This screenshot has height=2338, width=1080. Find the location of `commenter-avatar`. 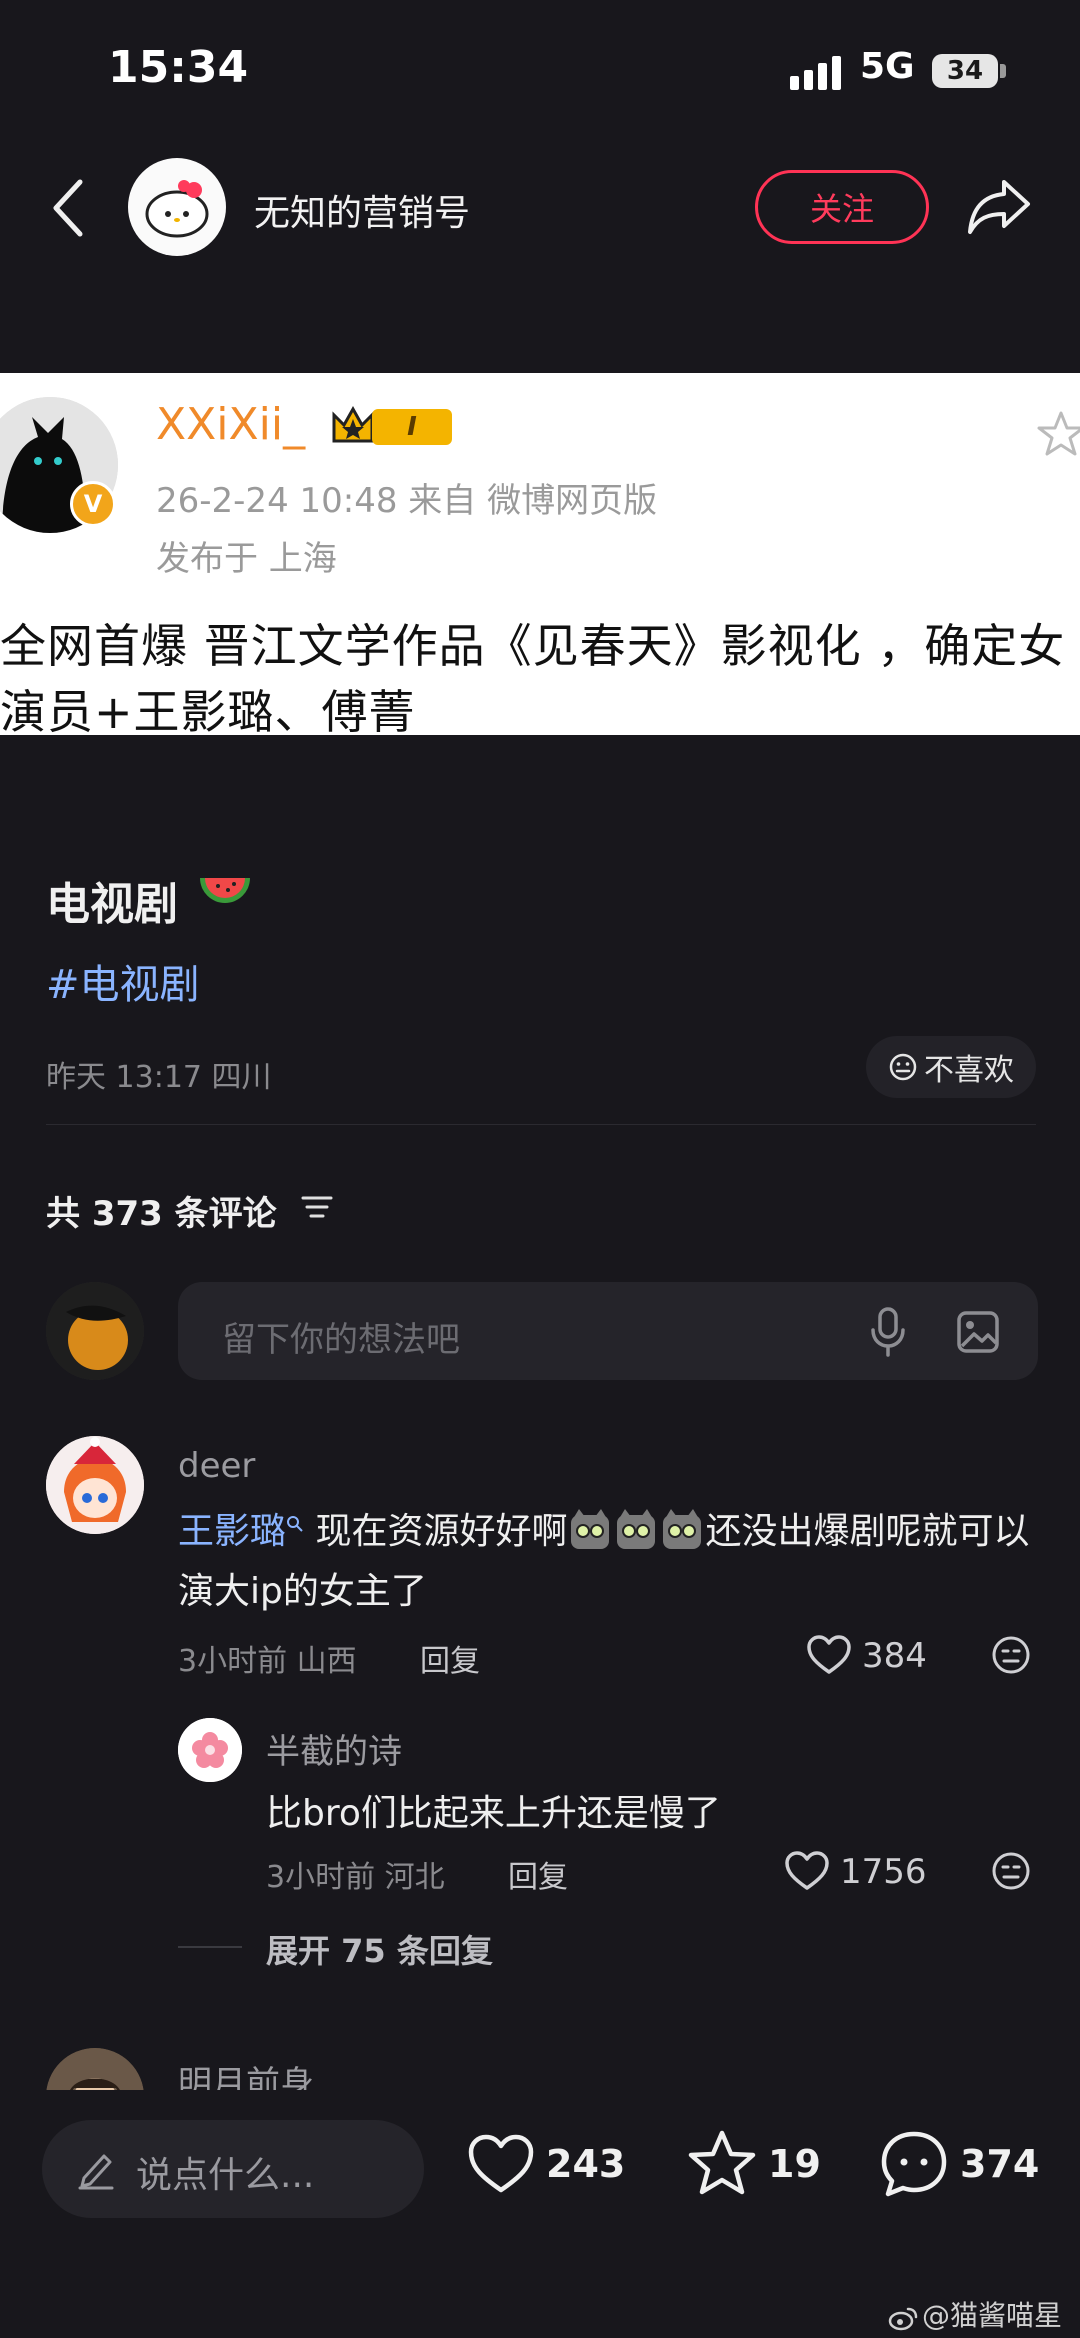

commenter-avatar is located at coordinates (95, 1485).